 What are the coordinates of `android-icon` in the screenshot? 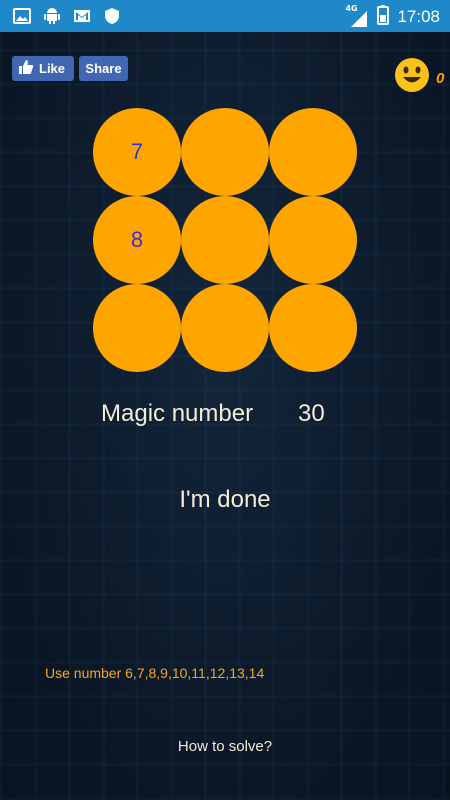 It's located at (52, 16).